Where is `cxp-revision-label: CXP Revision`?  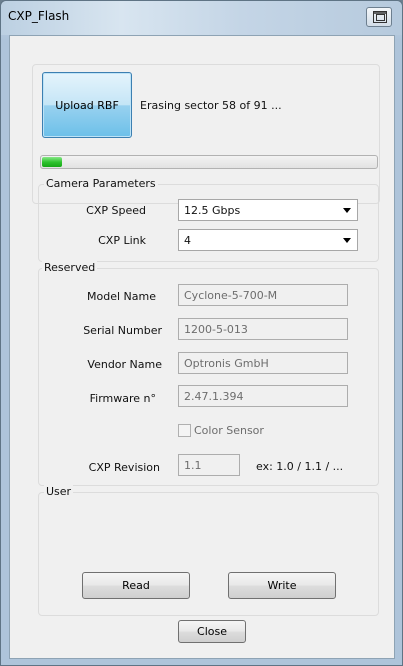
cxp-revision-label: CXP Revision is located at coordinates (124, 467).